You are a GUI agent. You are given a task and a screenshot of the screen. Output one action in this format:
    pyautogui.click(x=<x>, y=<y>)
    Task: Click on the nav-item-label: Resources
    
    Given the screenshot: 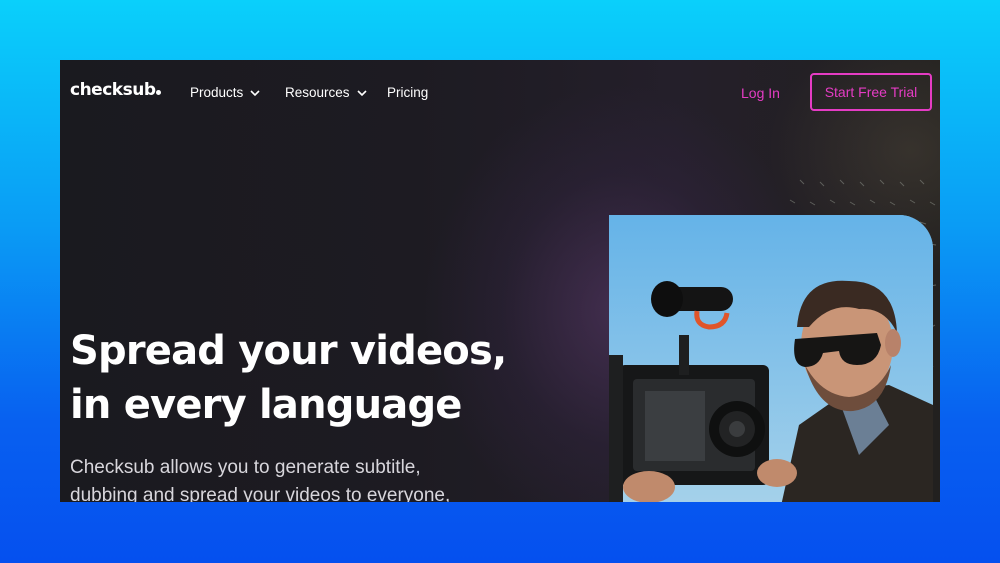 What is the action you would take?
    pyautogui.click(x=317, y=92)
    